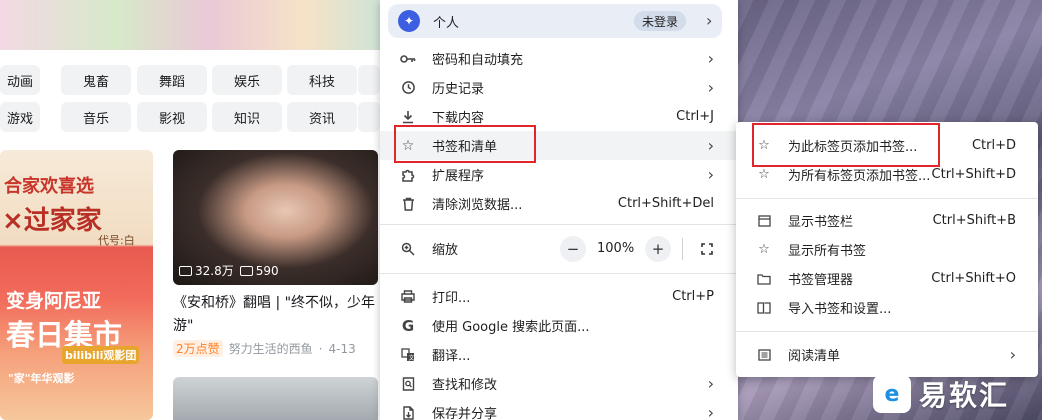 Image resolution: width=1042 pixels, height=420 pixels. I want to click on history-icon, so click(408, 88).